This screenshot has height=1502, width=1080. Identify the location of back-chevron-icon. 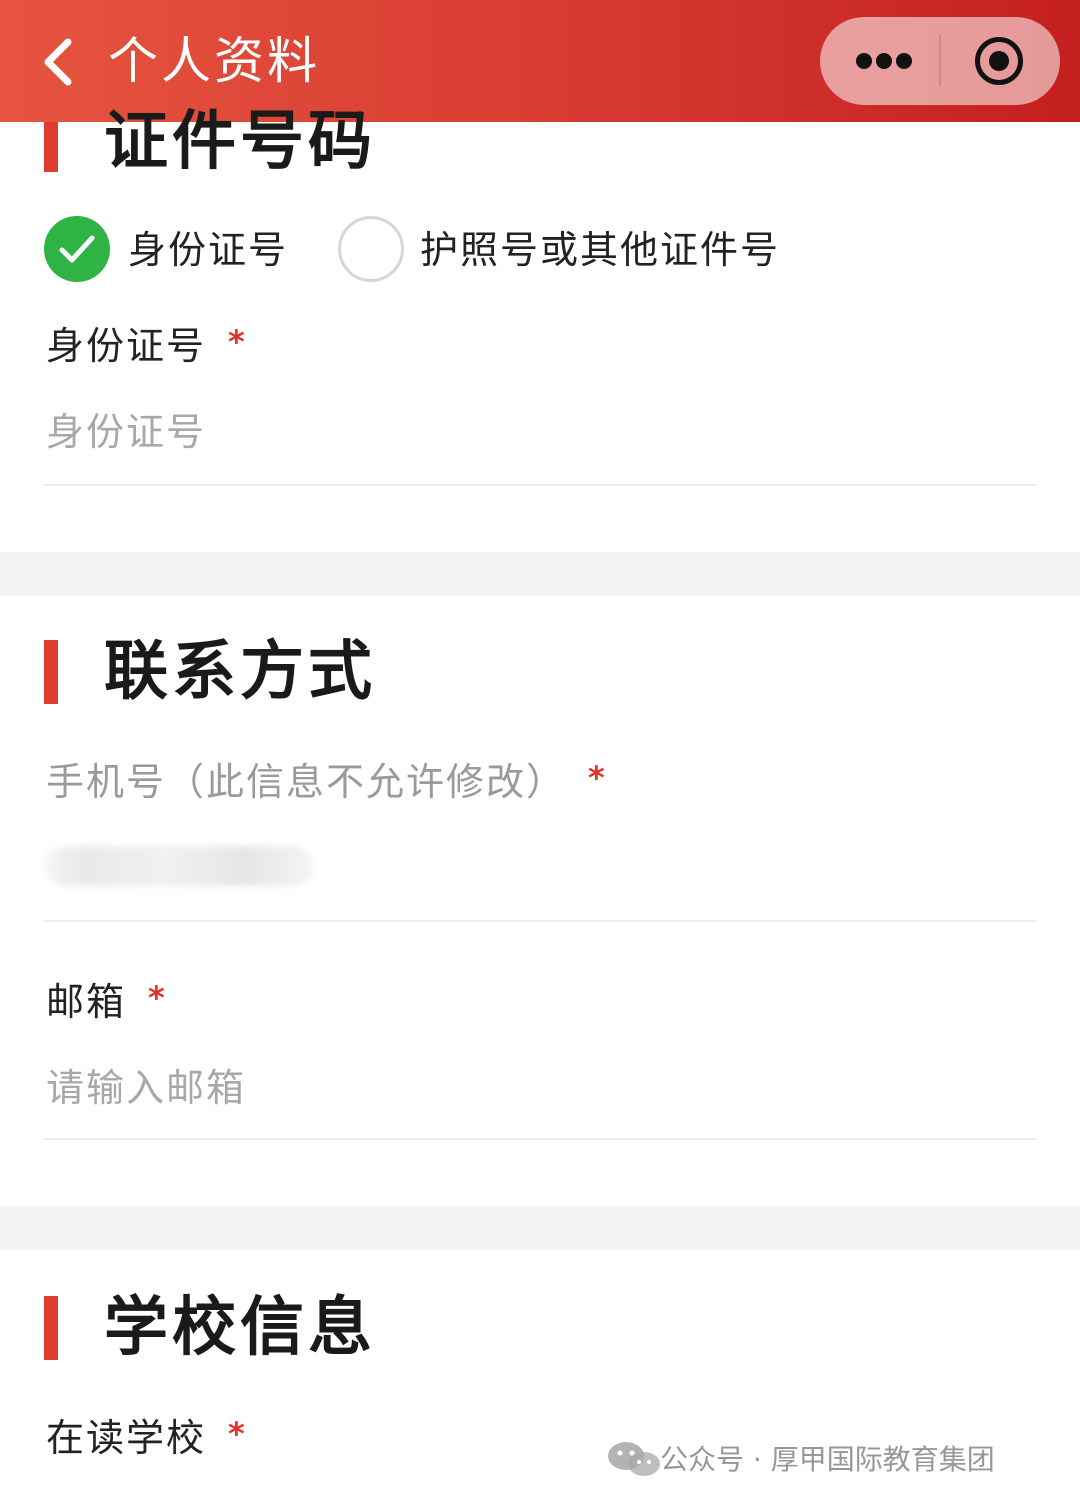
(60, 62).